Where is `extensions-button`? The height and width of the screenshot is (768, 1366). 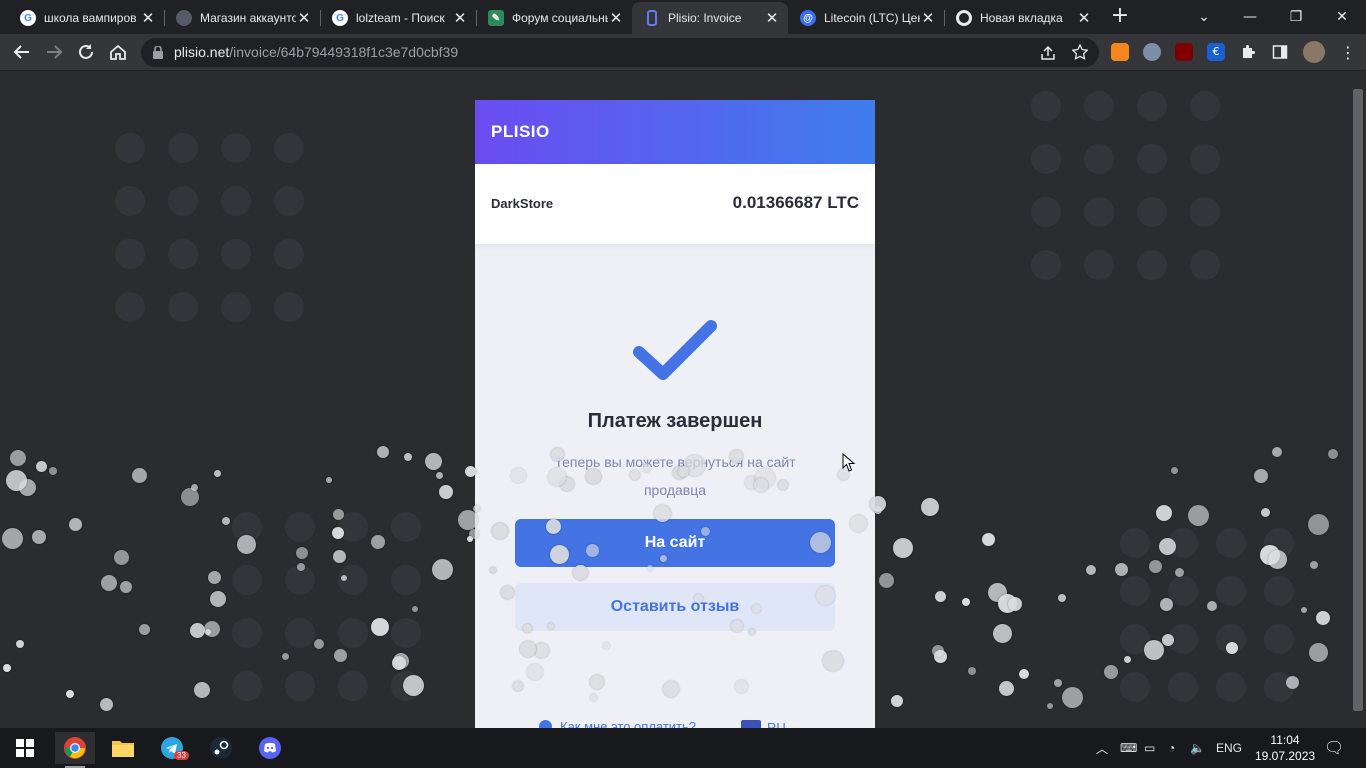 extensions-button is located at coordinates (1248, 52).